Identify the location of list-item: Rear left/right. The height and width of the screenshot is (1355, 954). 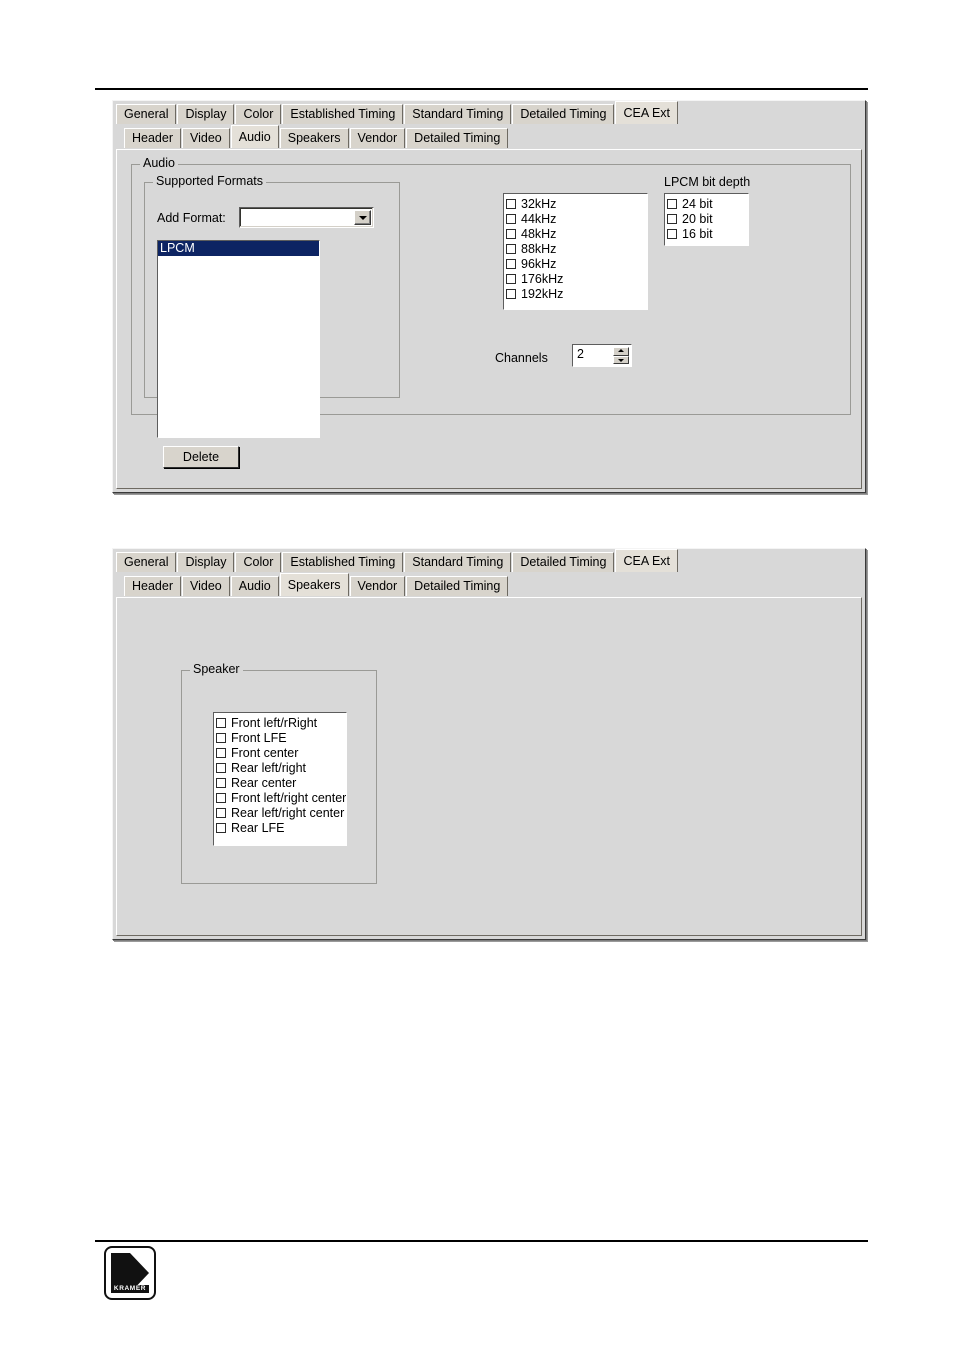
(281, 767).